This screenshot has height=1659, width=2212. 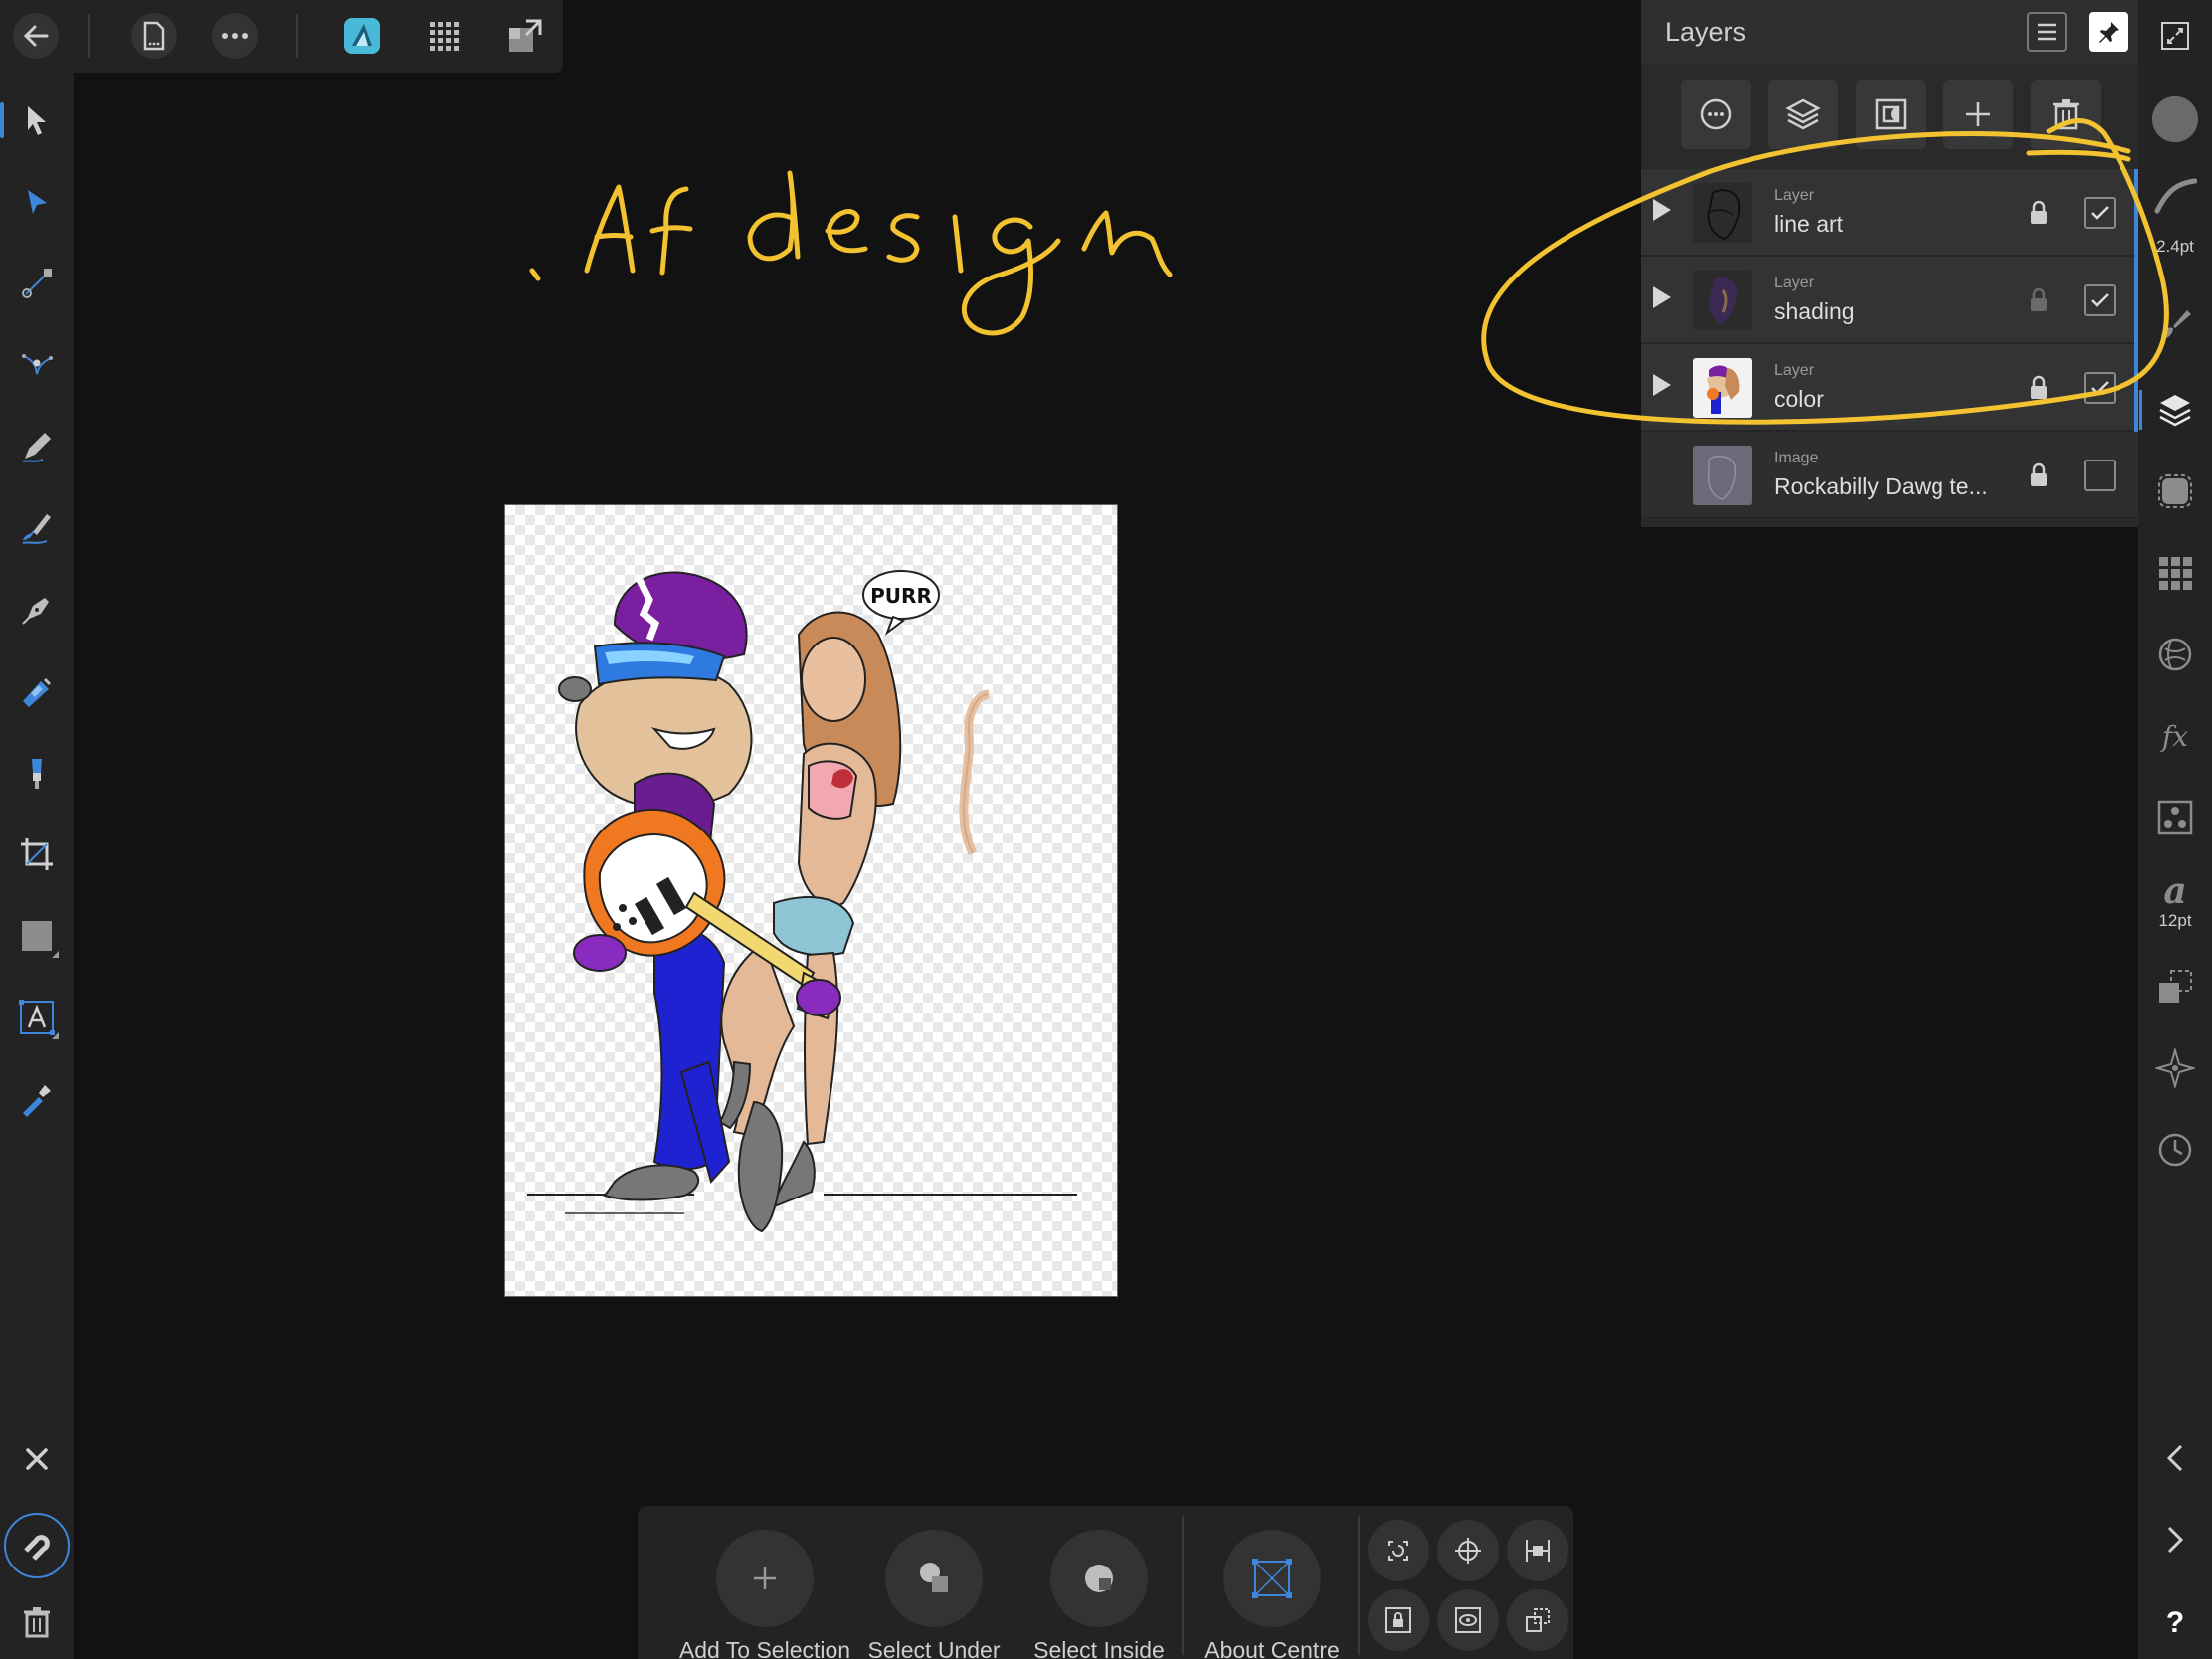 I want to click on add-icon, so click(x=765, y=1578).